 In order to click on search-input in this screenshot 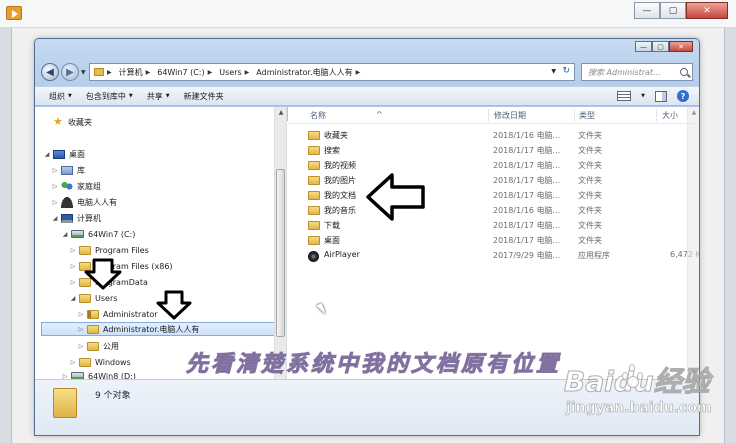, I will do `click(632, 72)`.